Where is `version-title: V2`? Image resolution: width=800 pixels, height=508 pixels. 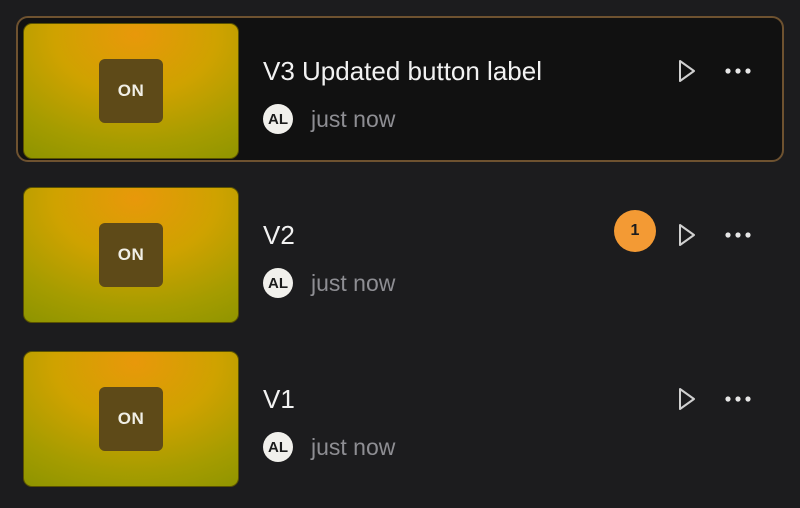
version-title: V2 is located at coordinates (279, 235).